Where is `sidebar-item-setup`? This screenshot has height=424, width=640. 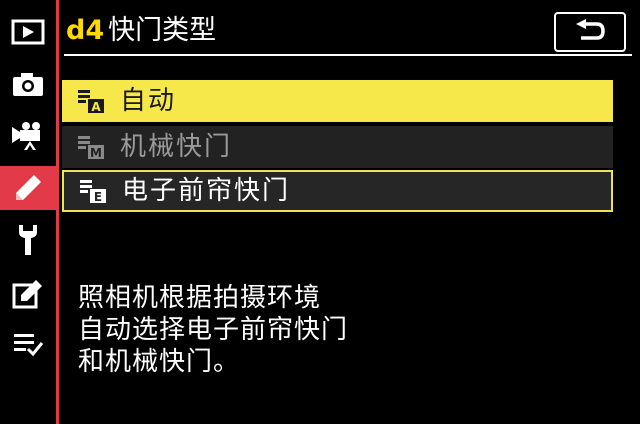 sidebar-item-setup is located at coordinates (28, 240).